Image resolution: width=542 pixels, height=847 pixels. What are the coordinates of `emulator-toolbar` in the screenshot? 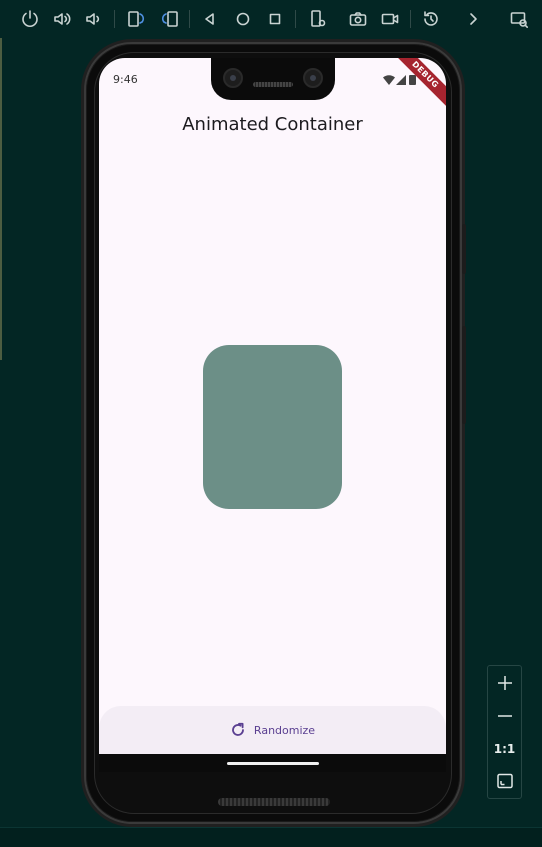 It's located at (271, 19).